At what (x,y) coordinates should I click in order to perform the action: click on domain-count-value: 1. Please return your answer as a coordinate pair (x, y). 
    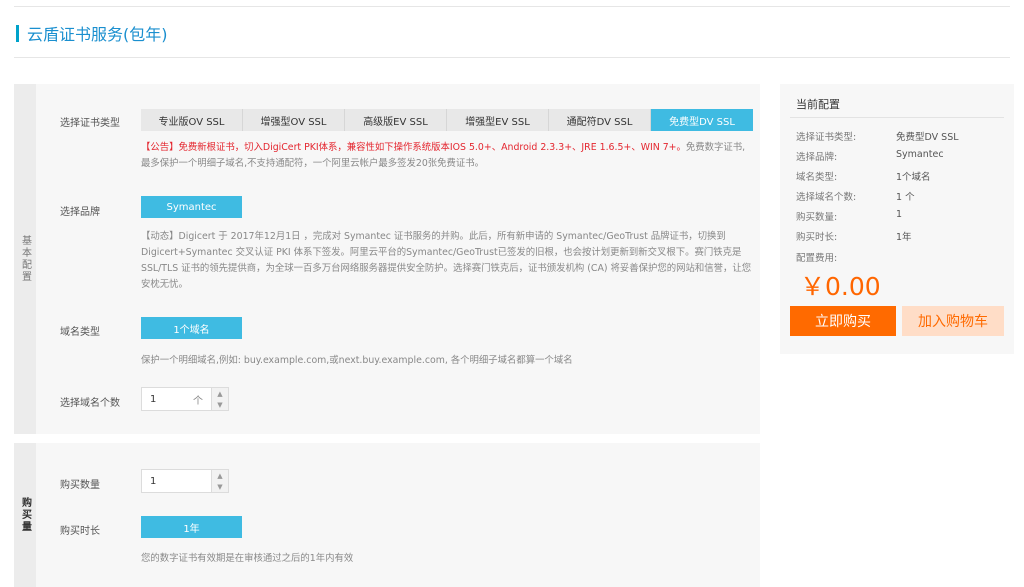
    Looking at the image, I should click on (153, 399).